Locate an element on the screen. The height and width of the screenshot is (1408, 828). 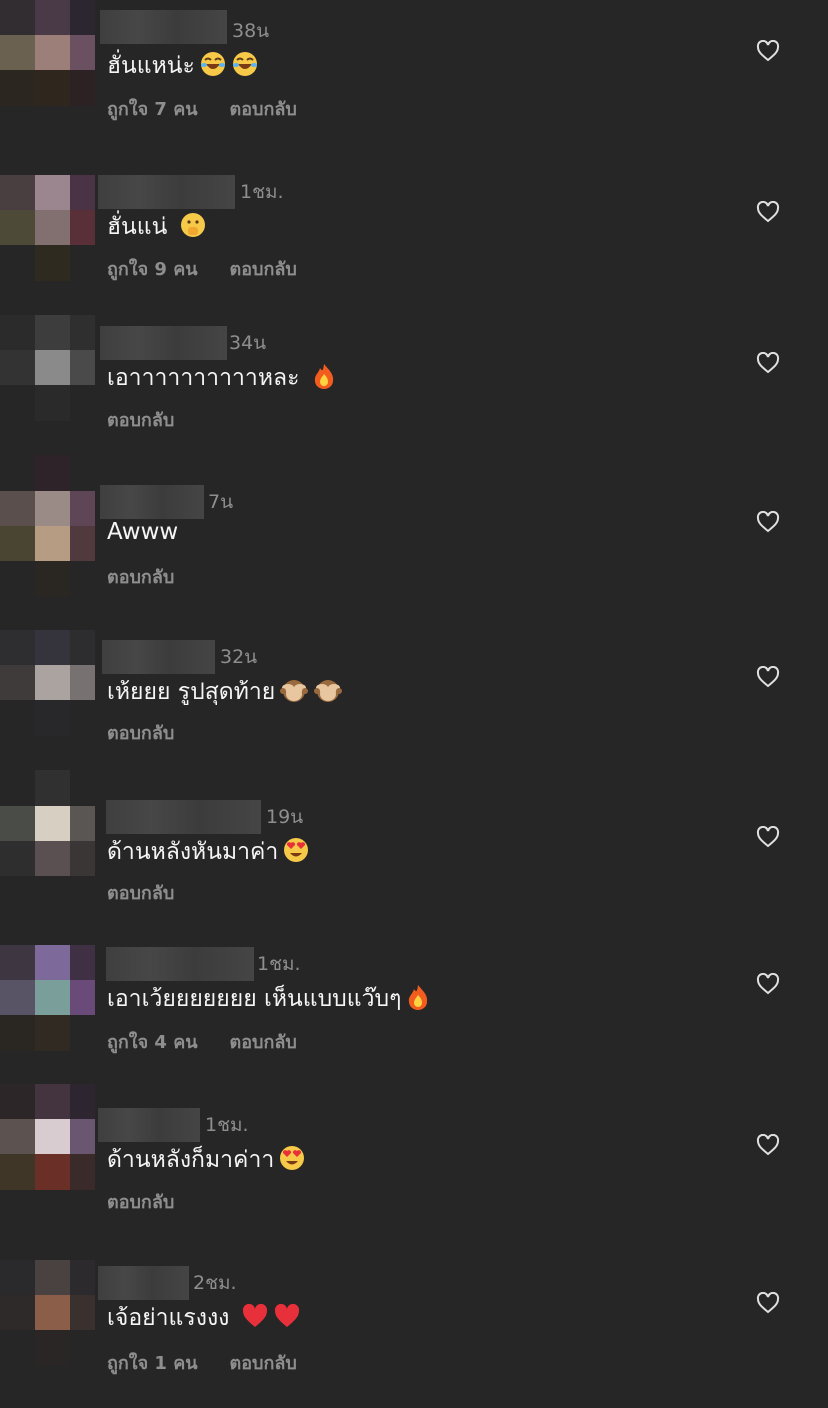
likes-count-link: ถูกใจ 4 คน is located at coordinates (152, 1042).